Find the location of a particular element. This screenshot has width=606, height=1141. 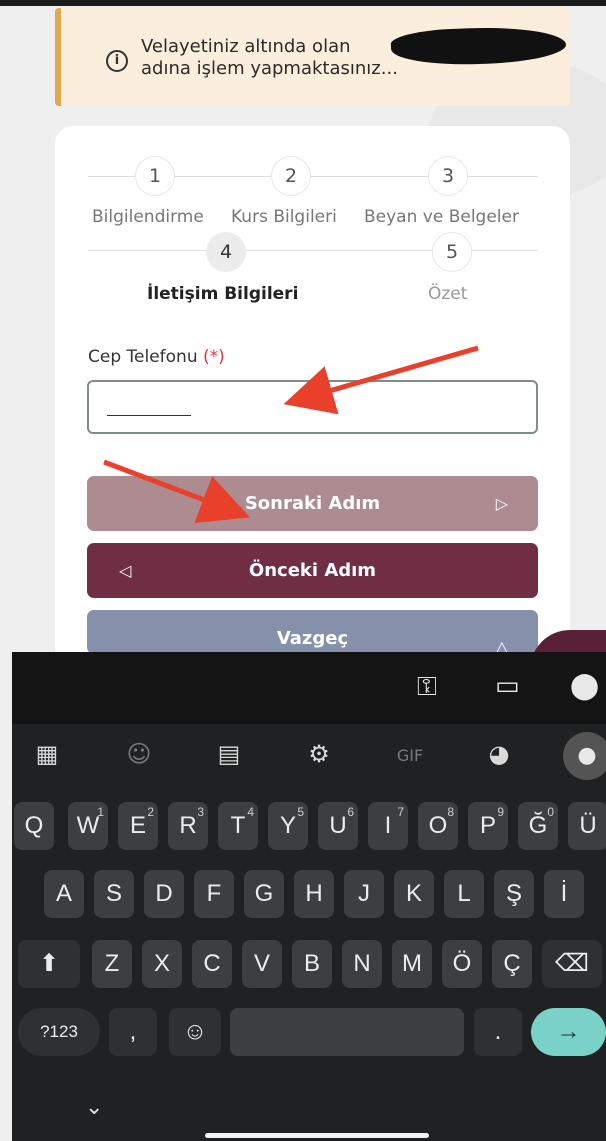

key-s-cedilla: Ş is located at coordinates (514, 894).